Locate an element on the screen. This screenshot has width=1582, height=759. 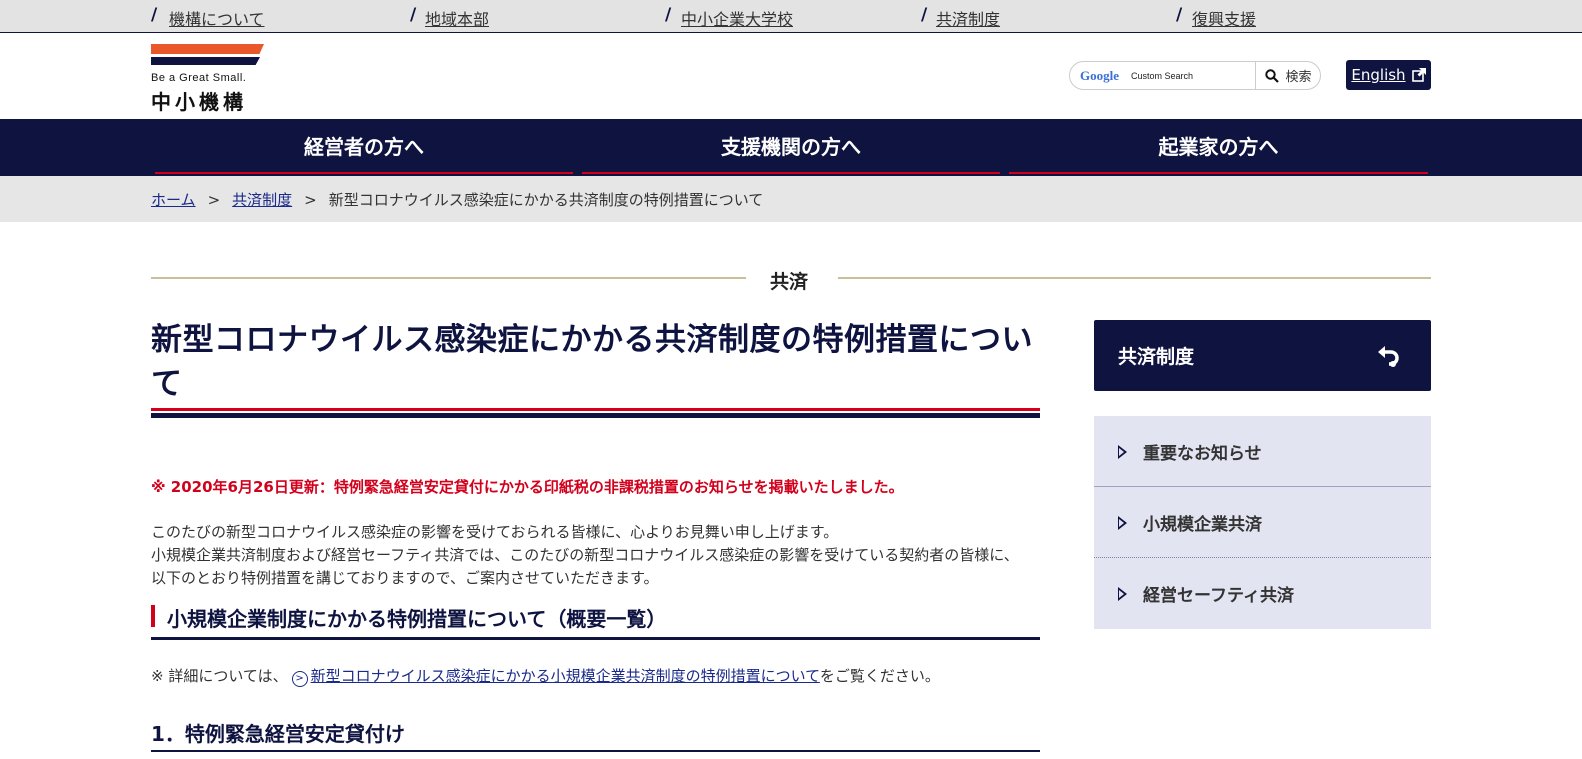
nav-item-support-orgs: 支援機関の方へ is located at coordinates (791, 146).